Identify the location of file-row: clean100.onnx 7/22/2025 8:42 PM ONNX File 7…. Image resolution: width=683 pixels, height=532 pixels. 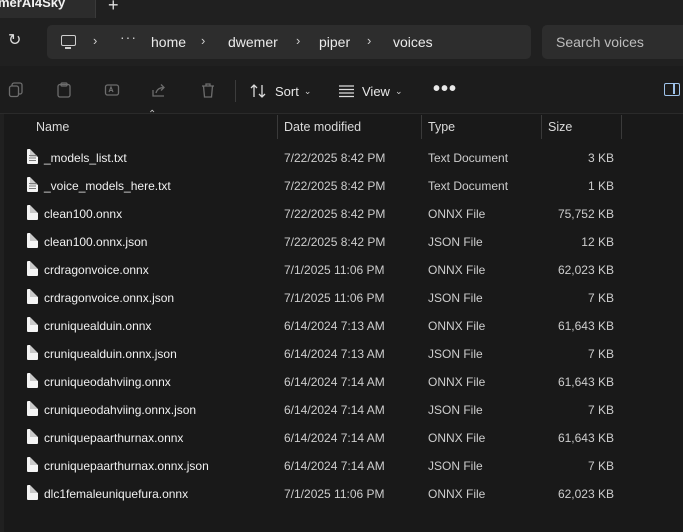
(341, 214).